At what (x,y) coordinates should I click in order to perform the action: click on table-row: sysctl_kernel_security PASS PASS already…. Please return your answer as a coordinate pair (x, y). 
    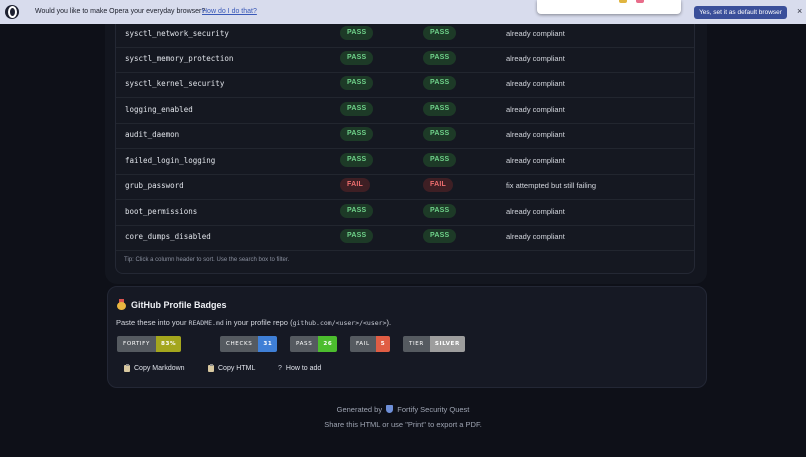
    Looking at the image, I should click on (405, 85).